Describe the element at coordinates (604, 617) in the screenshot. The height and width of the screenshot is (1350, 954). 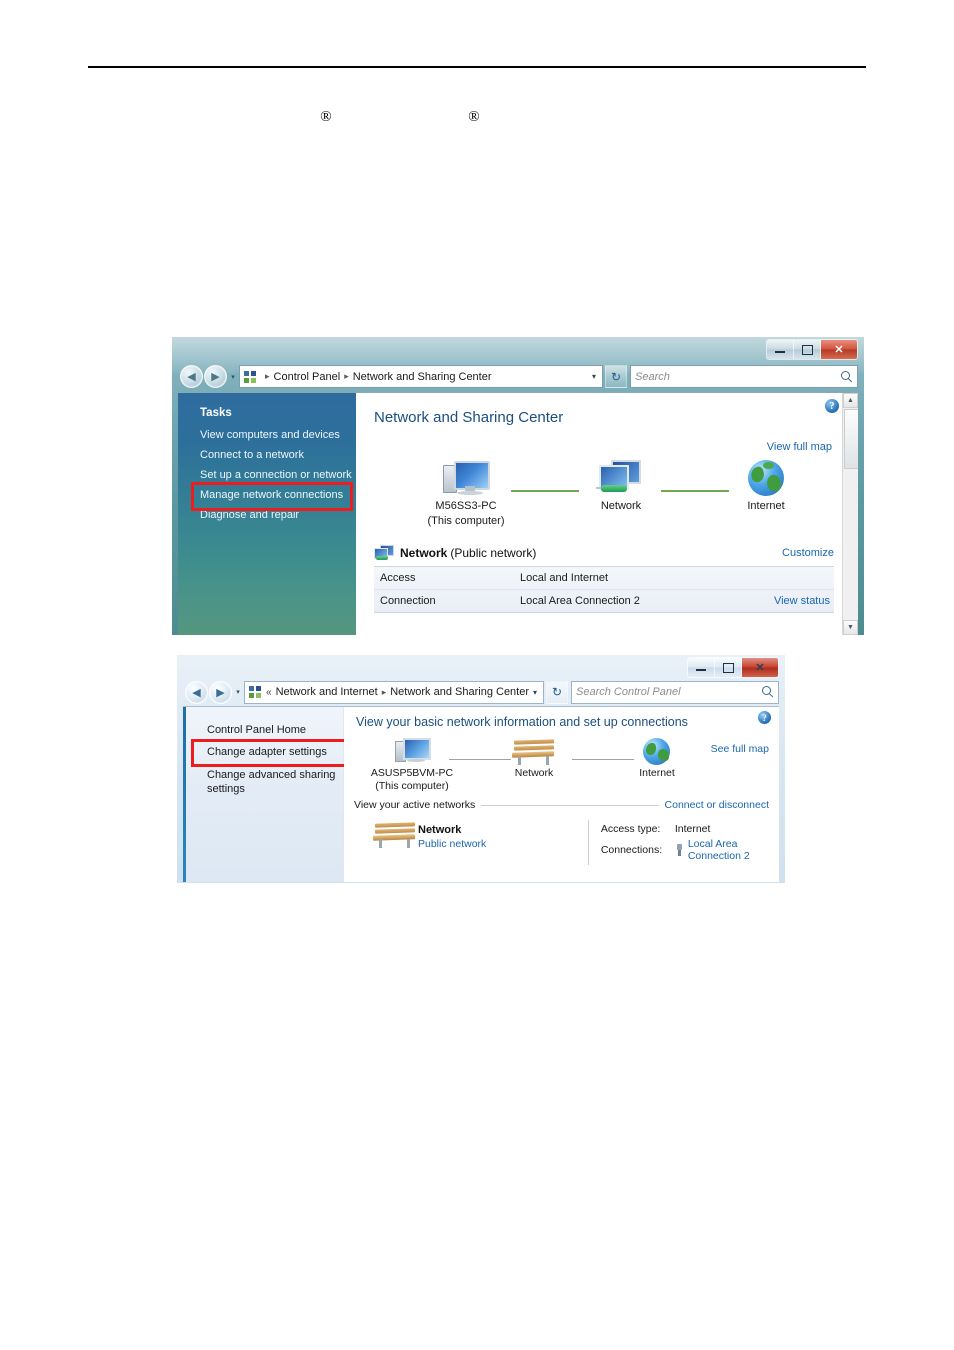
I see `network-block-footer-rule` at that location.